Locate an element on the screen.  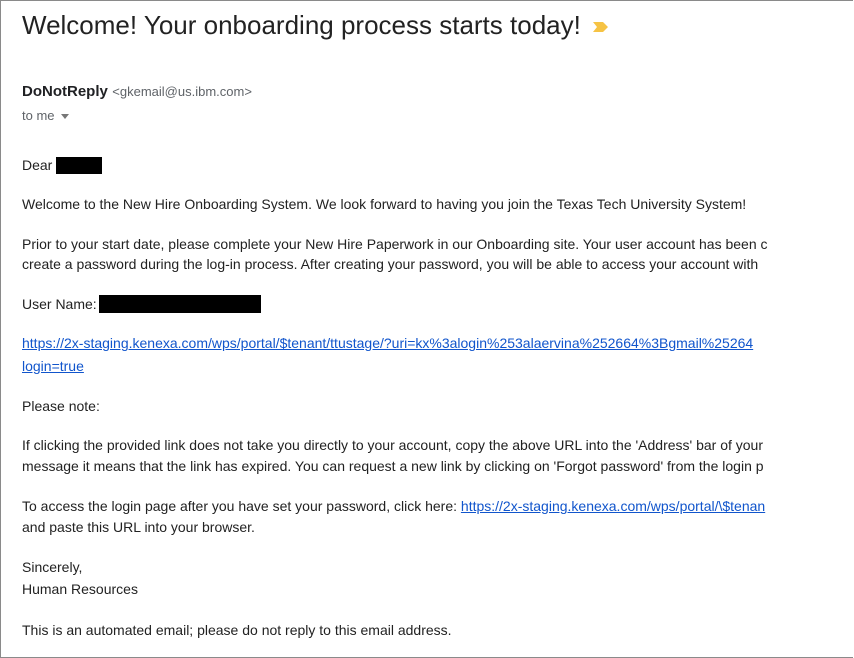
greeting-line: Dear is located at coordinates (62, 165).